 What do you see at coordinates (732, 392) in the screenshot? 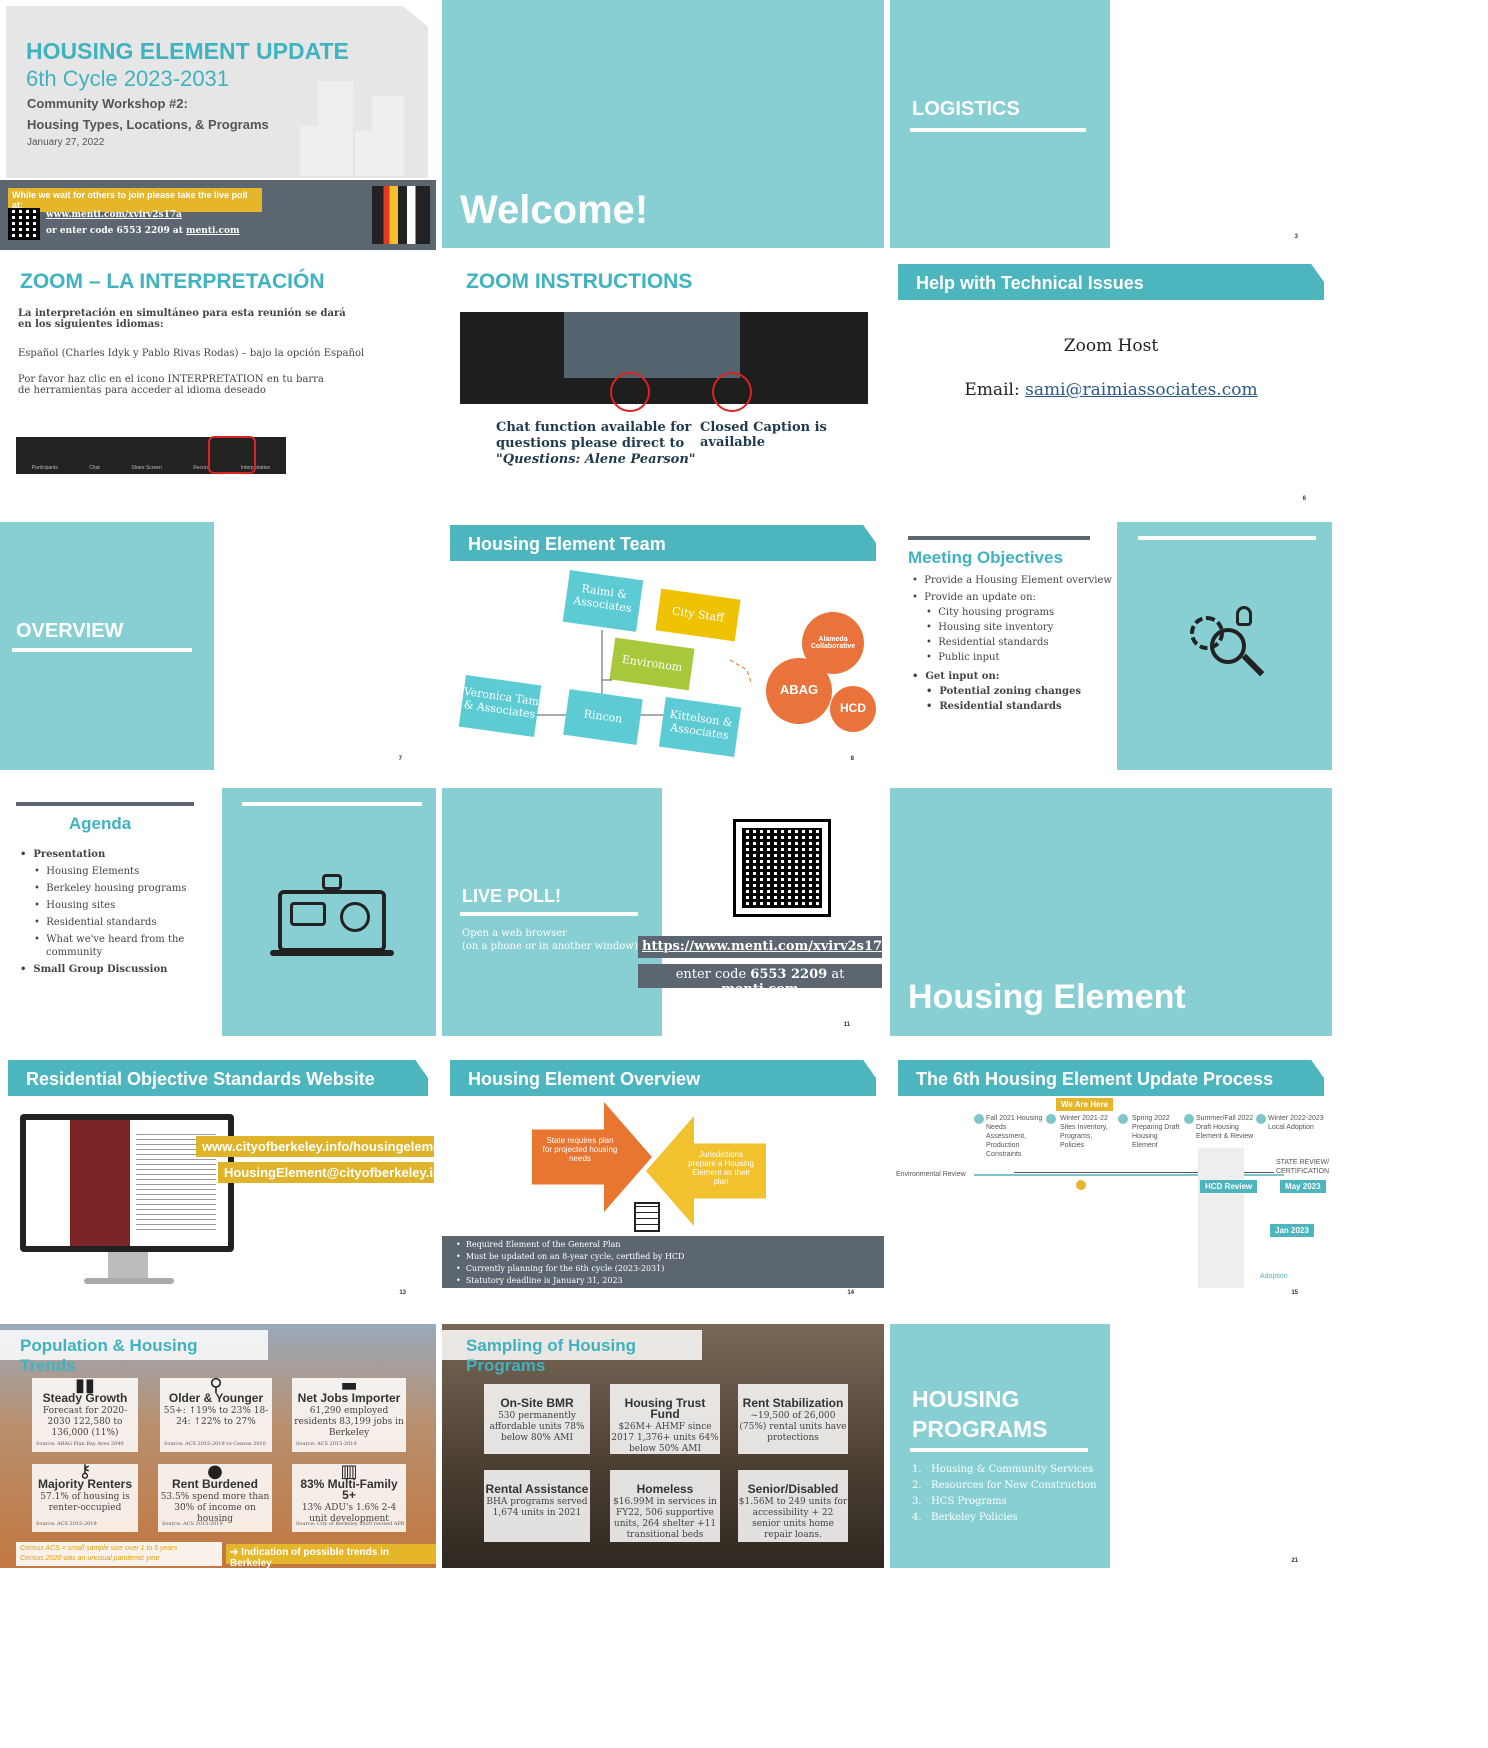
I see `cc-highlight` at bounding box center [732, 392].